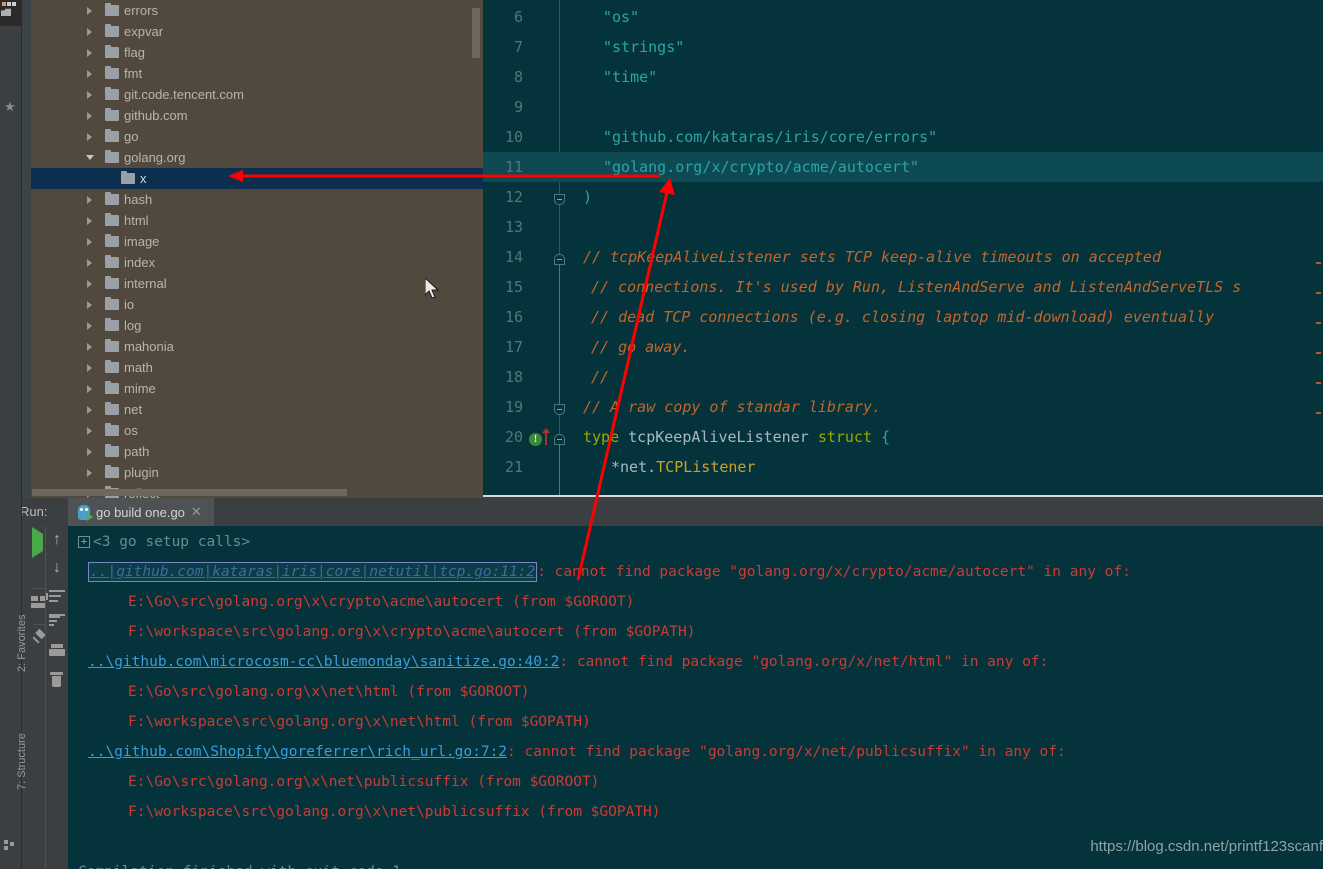 The image size is (1323, 869). Describe the element at coordinates (546, 436) in the screenshot. I see `method-override-arrow-icon` at that location.